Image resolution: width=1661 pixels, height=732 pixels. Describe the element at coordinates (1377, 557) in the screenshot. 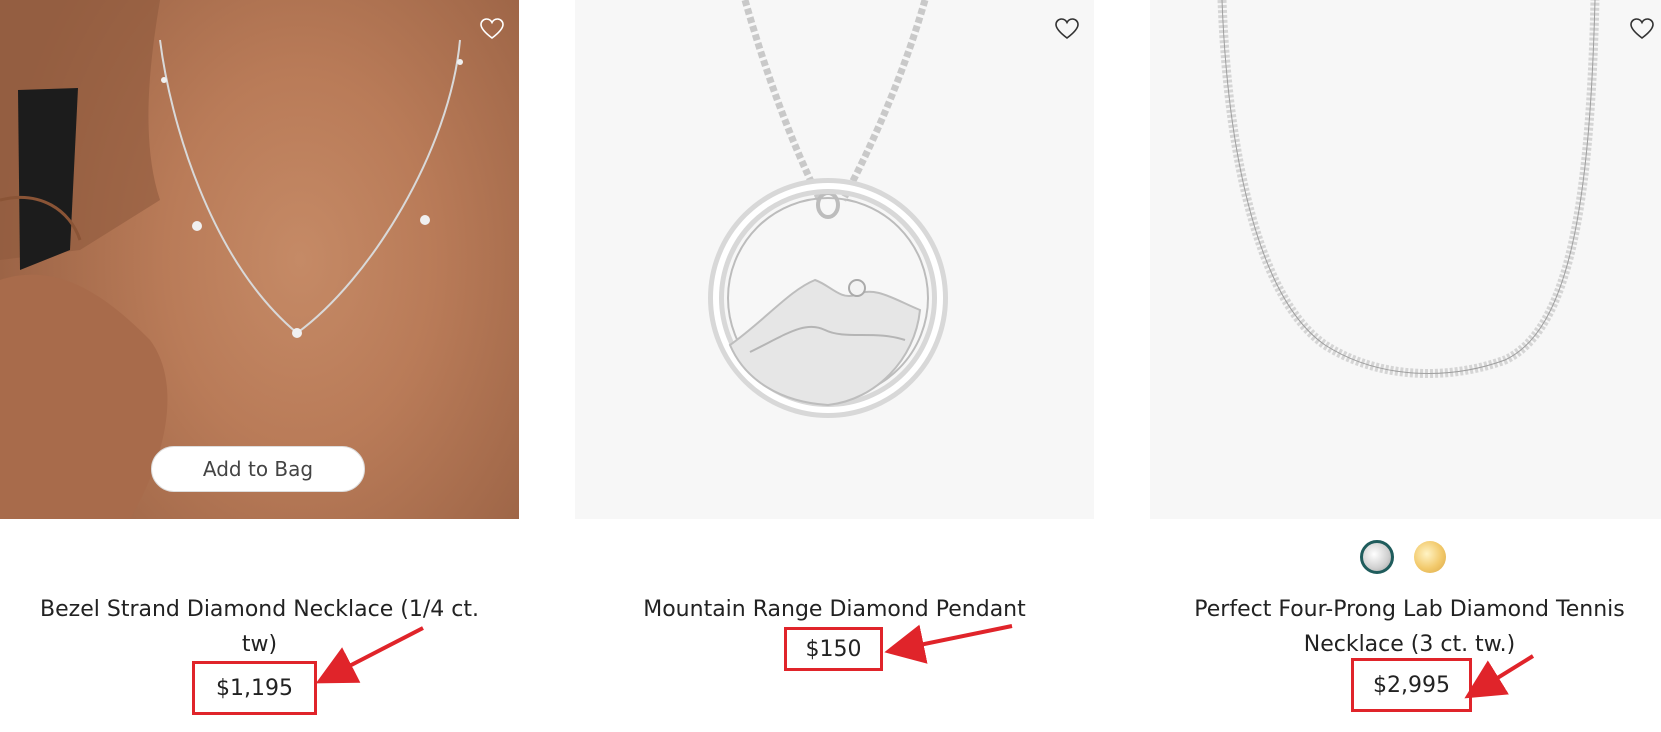

I see `swatch-white-gold` at that location.